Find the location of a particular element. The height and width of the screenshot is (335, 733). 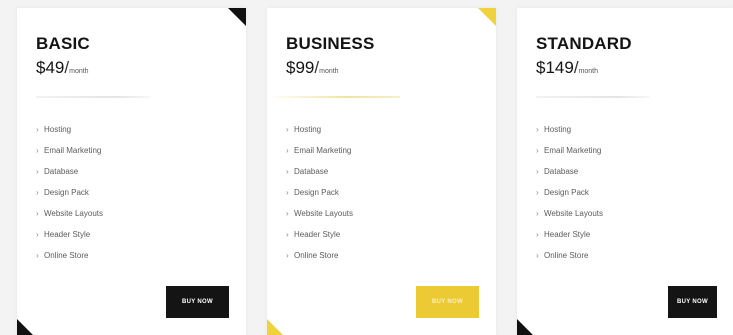

price-amount: $49 is located at coordinates (50, 67).